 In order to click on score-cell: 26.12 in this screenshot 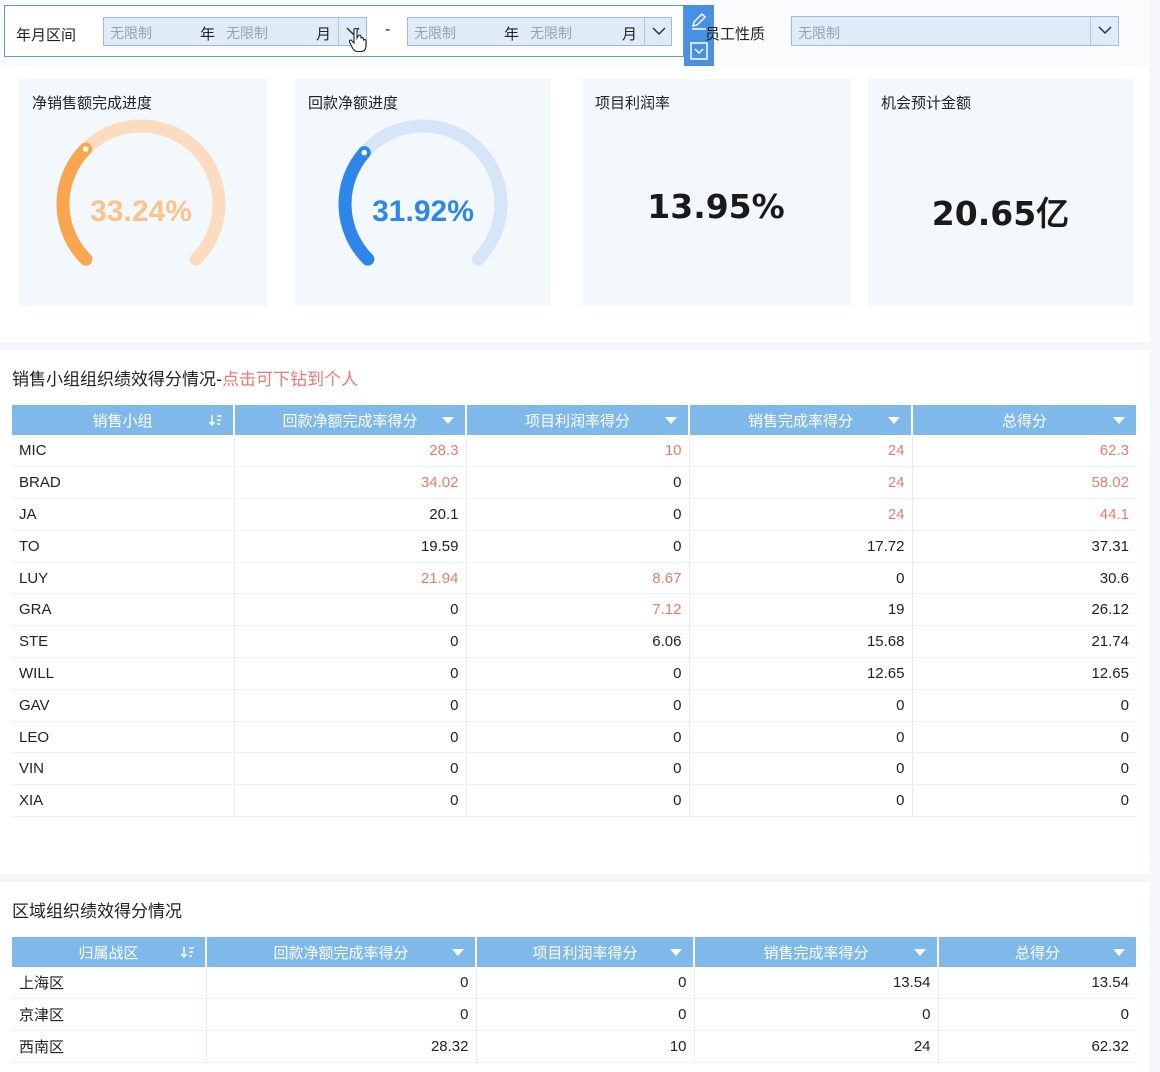, I will do `click(1024, 610)`.